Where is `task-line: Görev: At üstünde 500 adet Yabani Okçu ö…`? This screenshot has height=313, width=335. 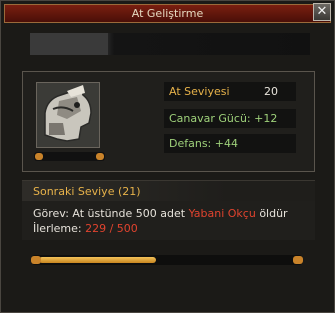 task-line: Görev: At üstünde 500 adet Yabani Okçu ö… is located at coordinates (160, 213).